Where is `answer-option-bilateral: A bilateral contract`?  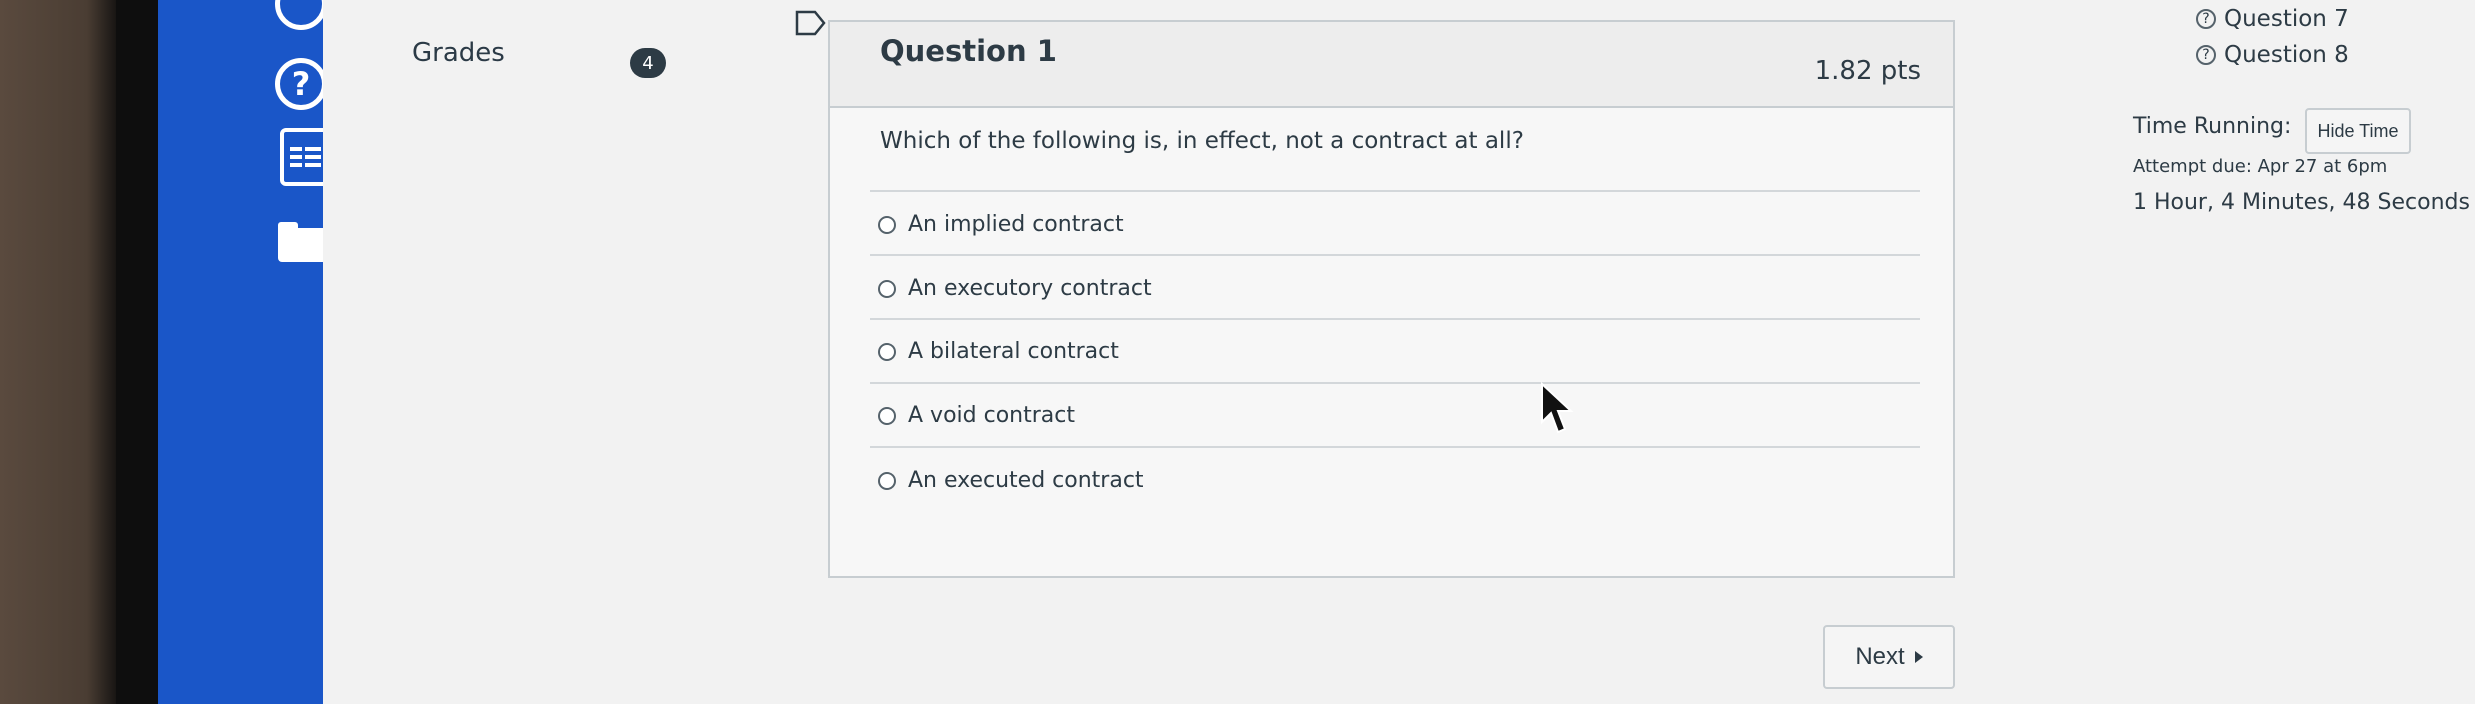 answer-option-bilateral: A bilateral contract is located at coordinates (998, 351).